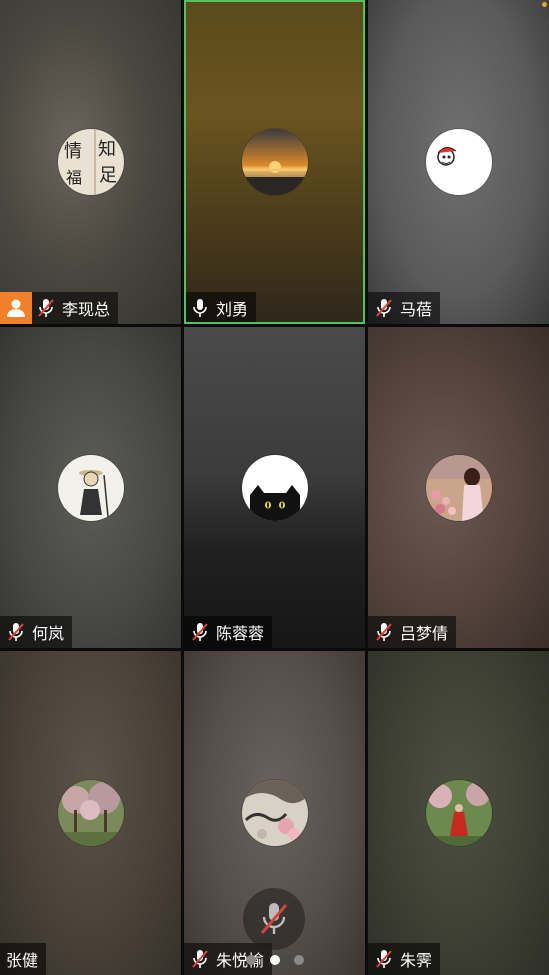  I want to click on mic-toggle-button, so click(274, 919).